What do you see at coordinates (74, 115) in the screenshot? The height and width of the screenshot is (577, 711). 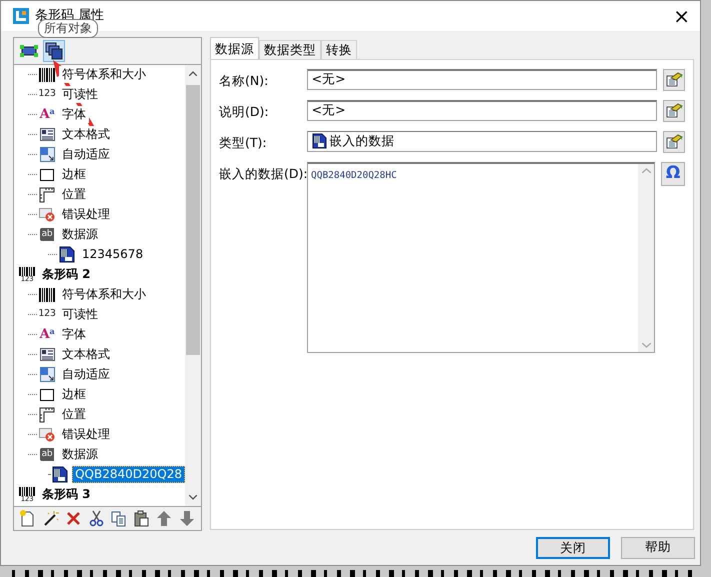 I see `tree-item: 字体` at bounding box center [74, 115].